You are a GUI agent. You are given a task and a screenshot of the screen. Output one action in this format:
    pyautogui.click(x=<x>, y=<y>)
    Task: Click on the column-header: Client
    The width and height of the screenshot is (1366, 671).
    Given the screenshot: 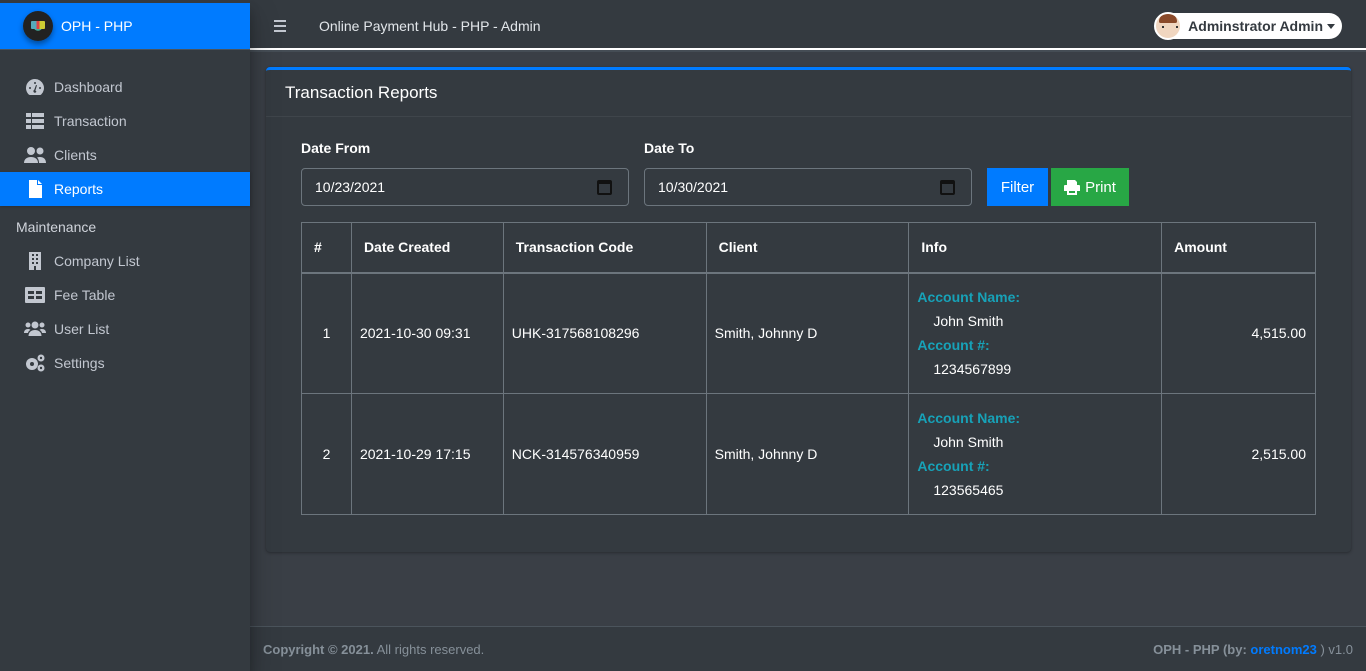 What is the action you would take?
    pyautogui.click(x=807, y=248)
    